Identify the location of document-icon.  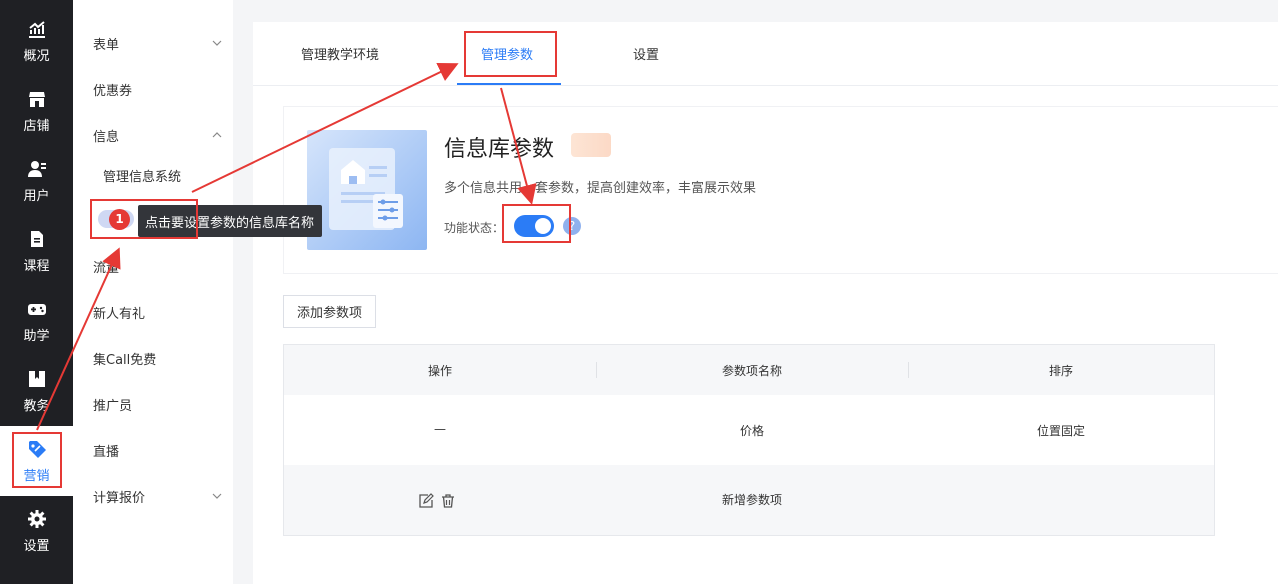
(36, 238).